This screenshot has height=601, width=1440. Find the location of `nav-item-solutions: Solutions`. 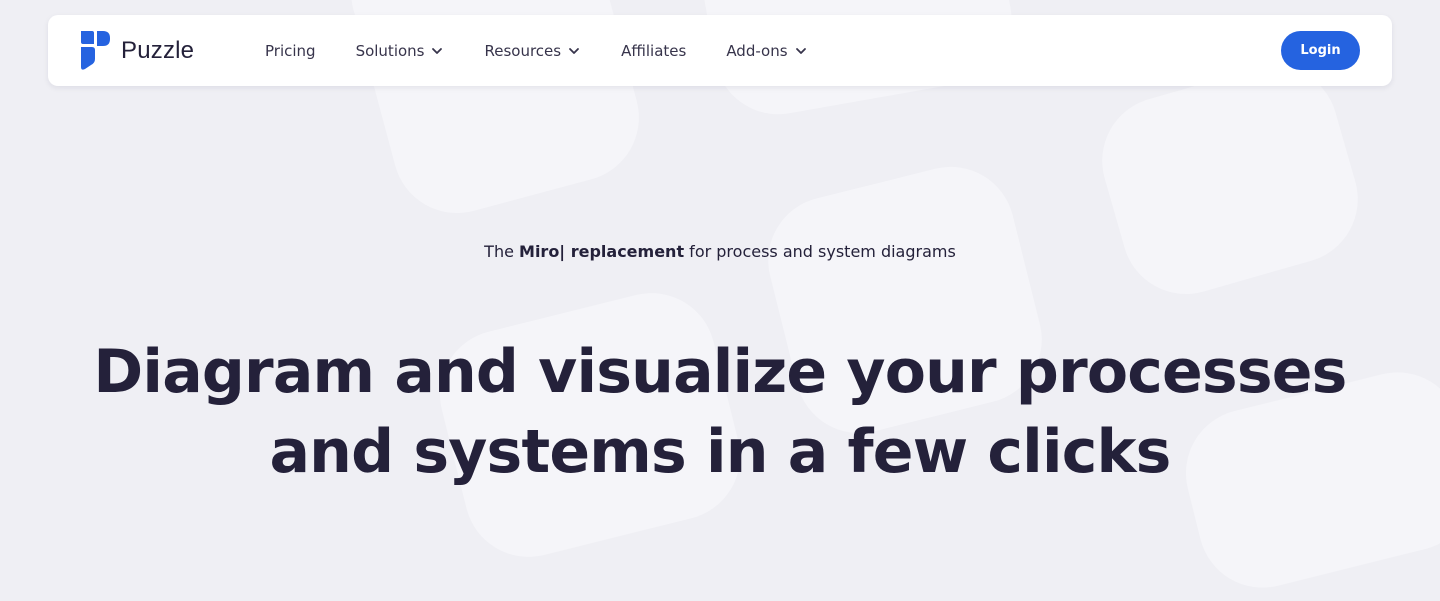

nav-item-solutions: Solutions is located at coordinates (400, 51).